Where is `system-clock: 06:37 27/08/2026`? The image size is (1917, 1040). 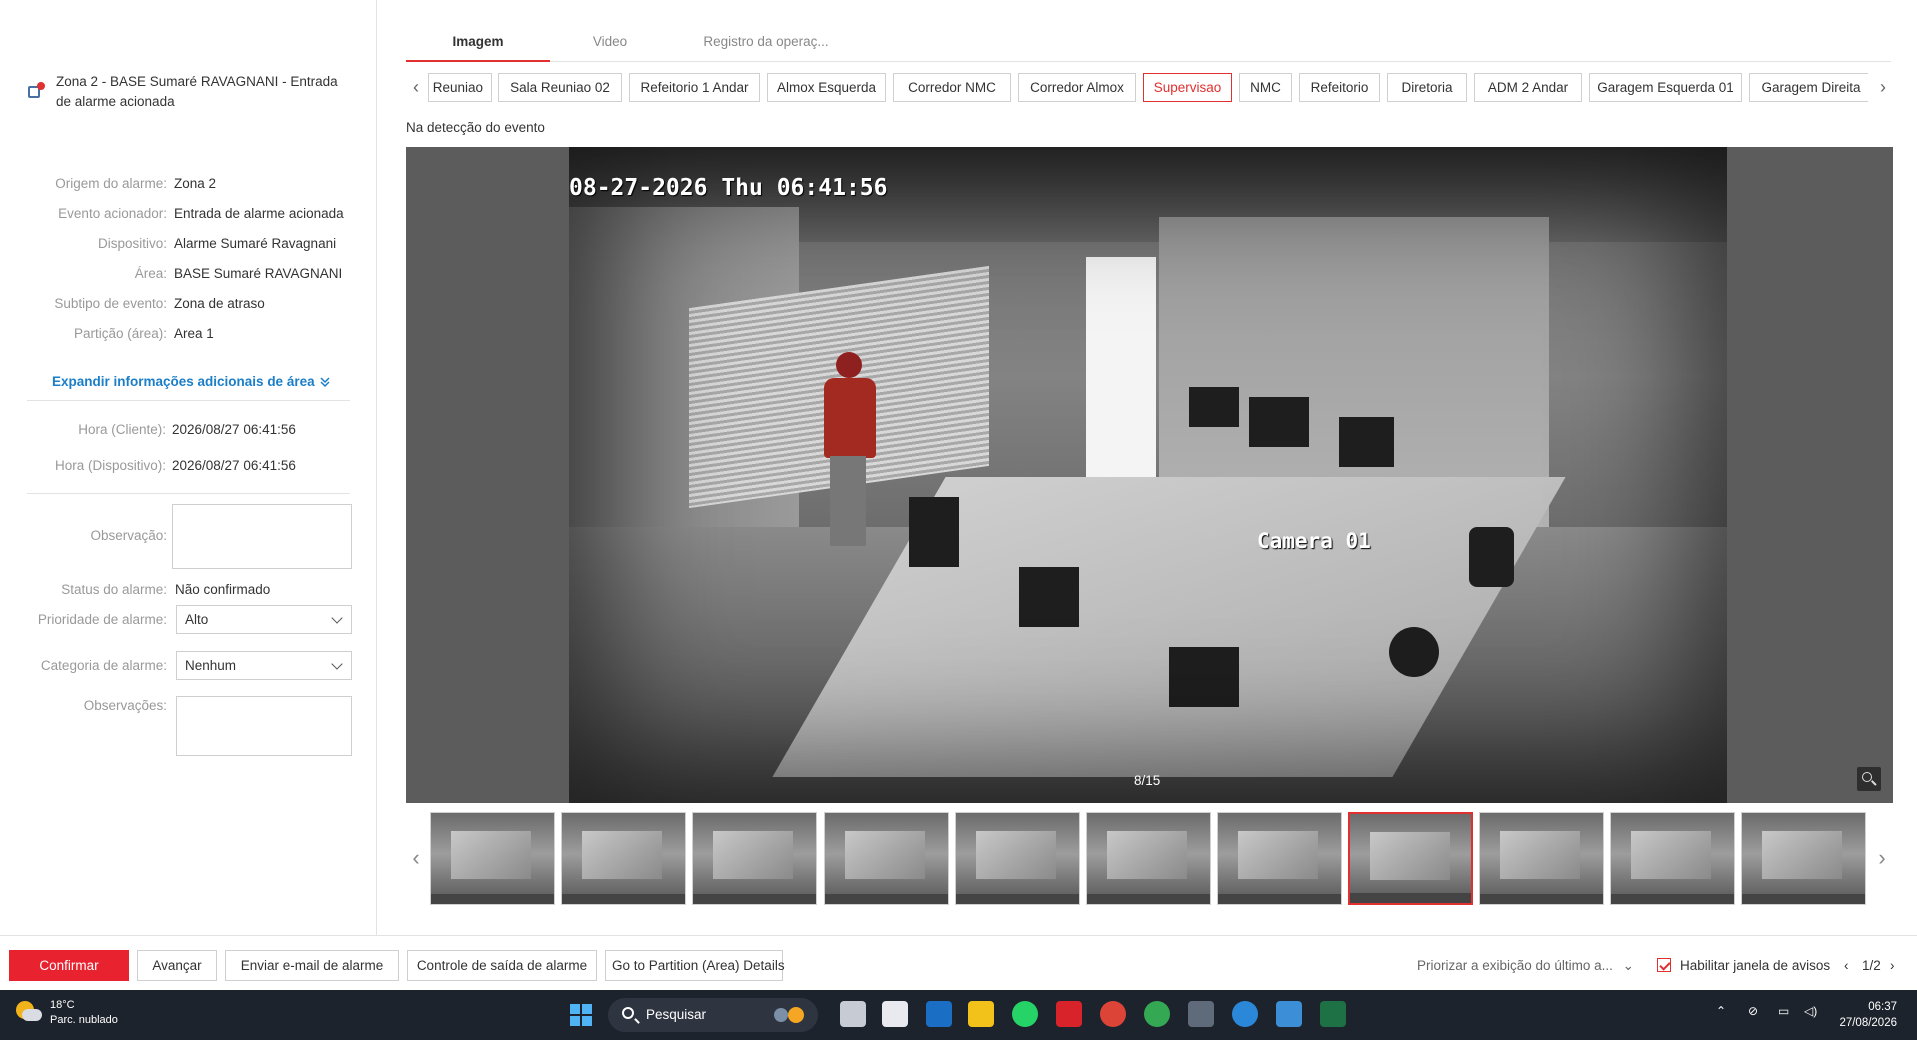
system-clock: 06:37 27/08/2026 is located at coordinates (1868, 1015).